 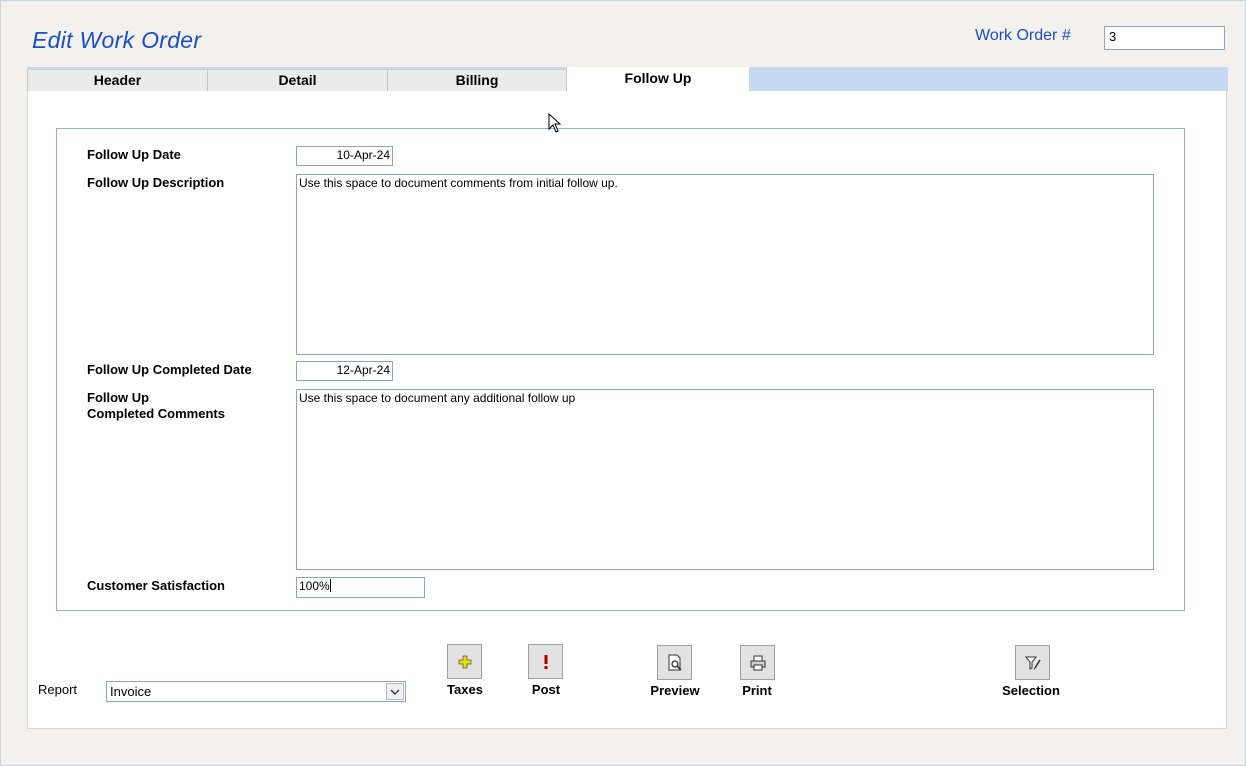 I want to click on print-label: Print, so click(x=757, y=690).